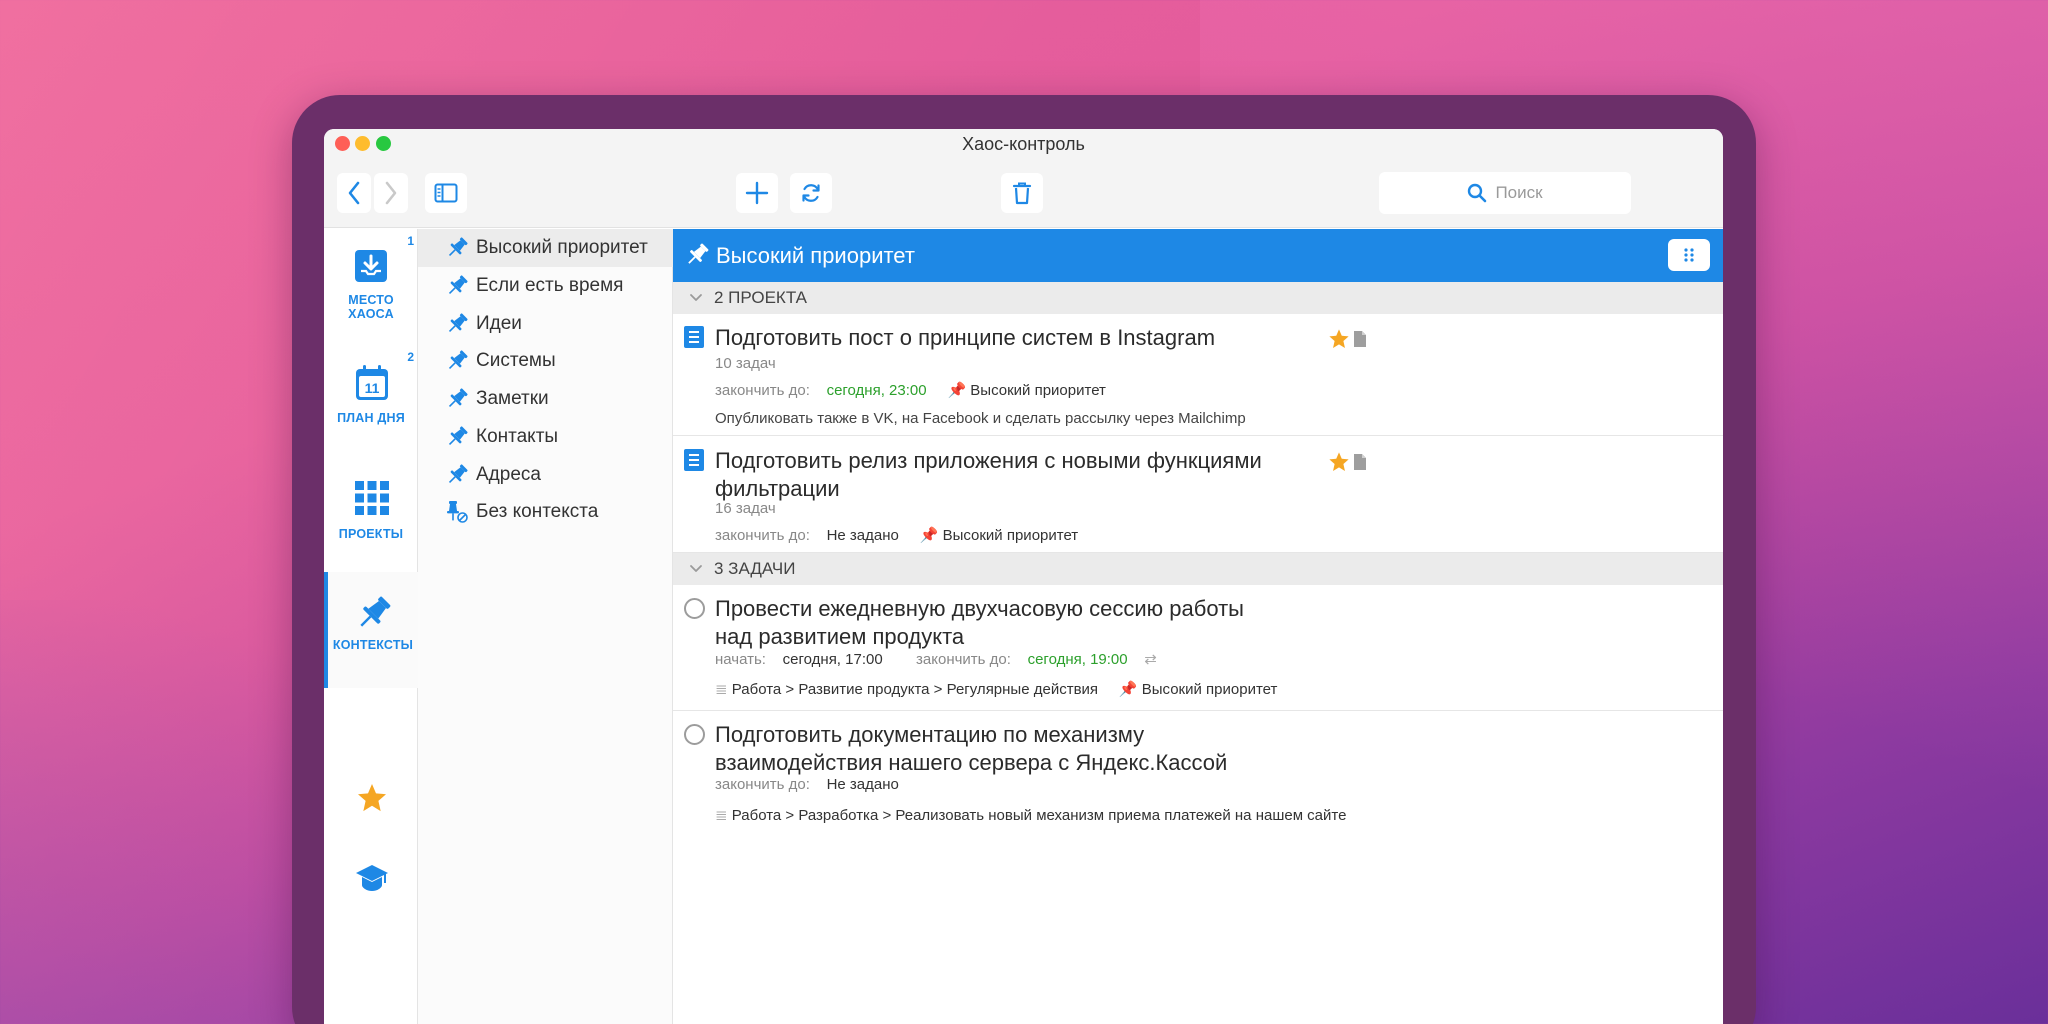  What do you see at coordinates (371, 534) in the screenshot?
I see `sidebar-label-projects: ПРОЕКТЫ` at bounding box center [371, 534].